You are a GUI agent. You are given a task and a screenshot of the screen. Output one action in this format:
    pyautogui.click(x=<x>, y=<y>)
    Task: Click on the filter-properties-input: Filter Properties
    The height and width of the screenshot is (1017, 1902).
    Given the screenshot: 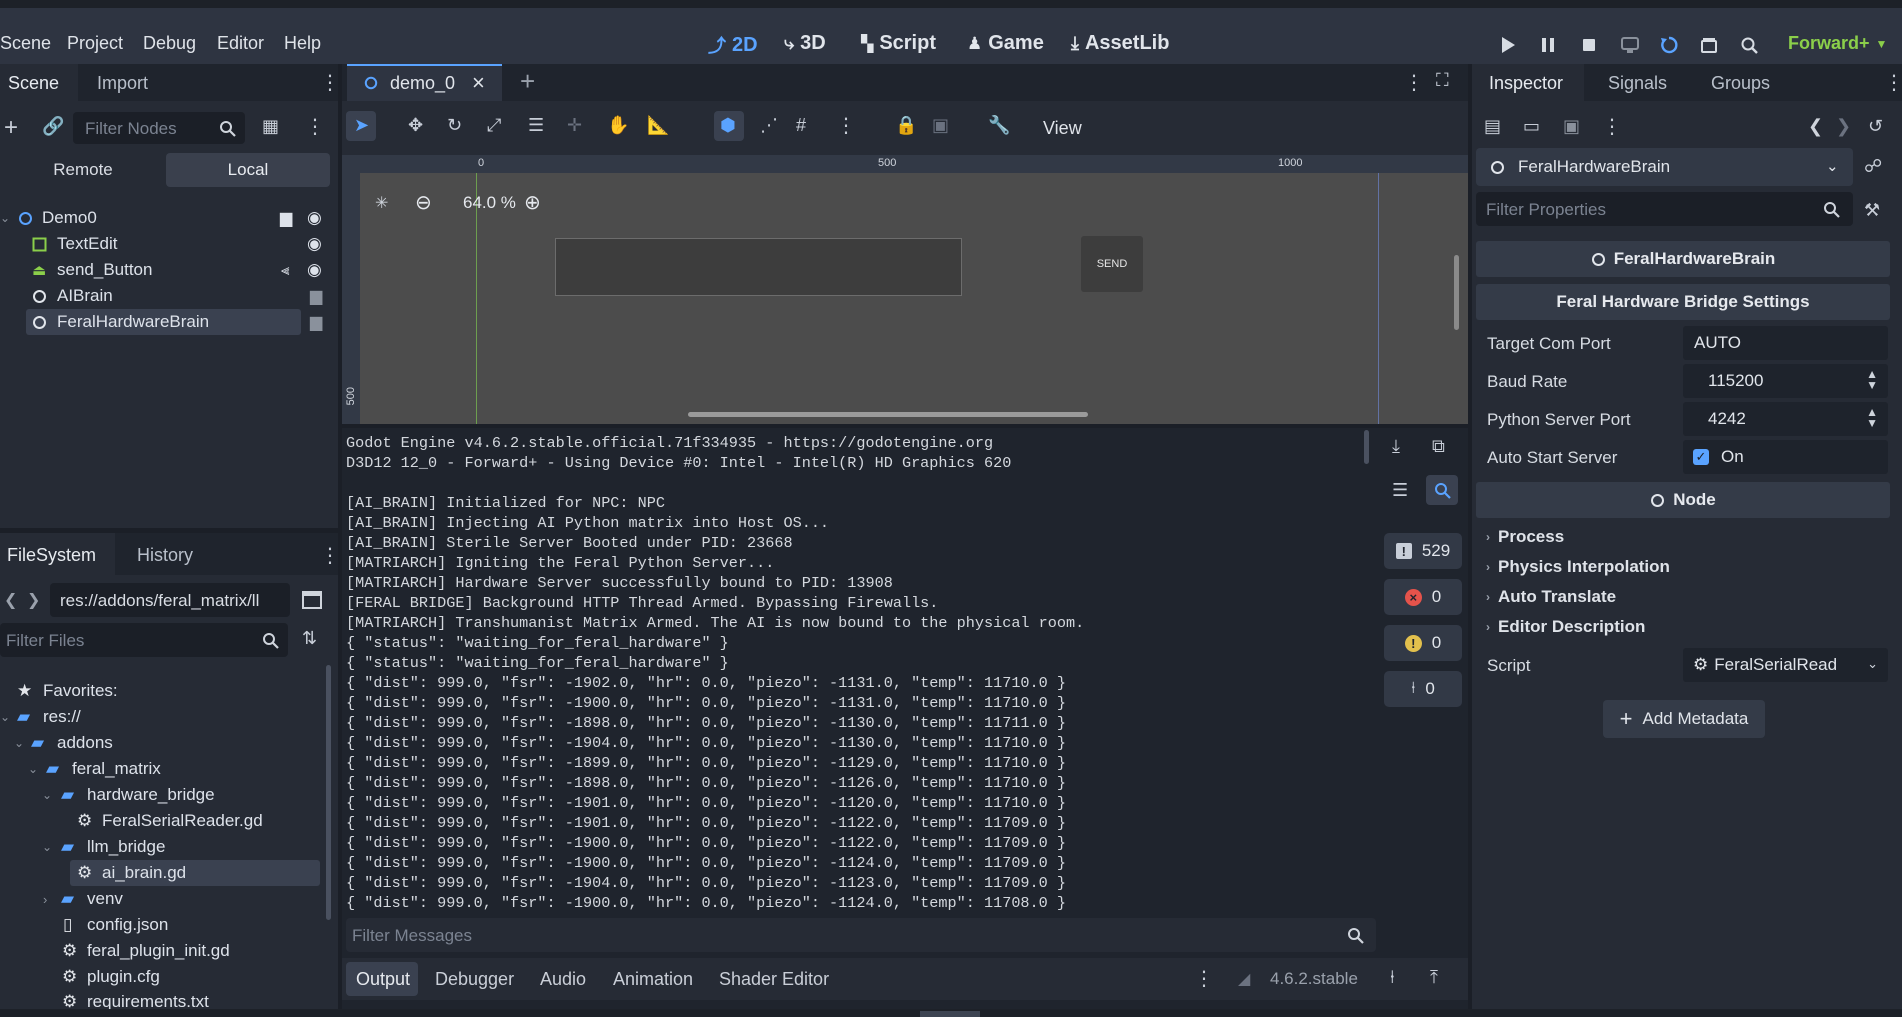 What is the action you would take?
    pyautogui.click(x=1664, y=209)
    